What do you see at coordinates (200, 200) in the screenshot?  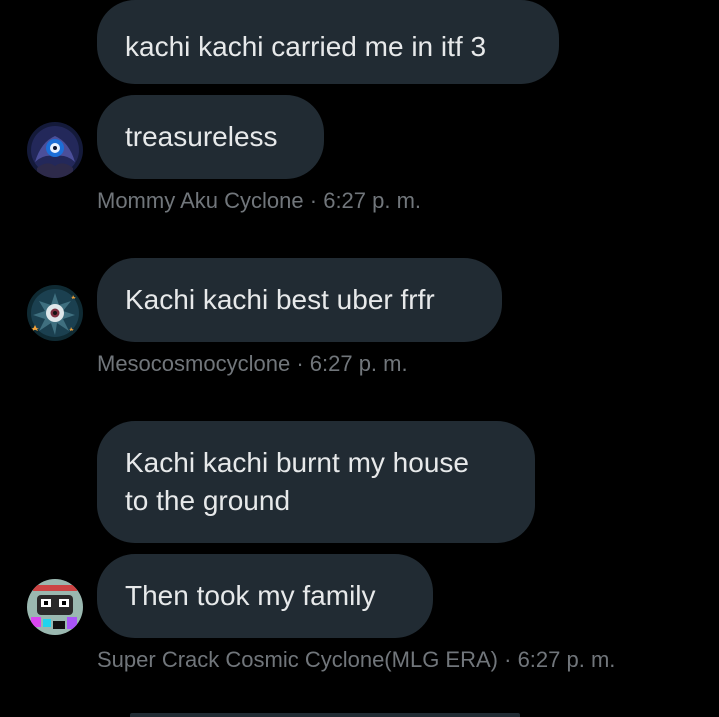 I see `sender-name: Mommy Aku Cyclone` at bounding box center [200, 200].